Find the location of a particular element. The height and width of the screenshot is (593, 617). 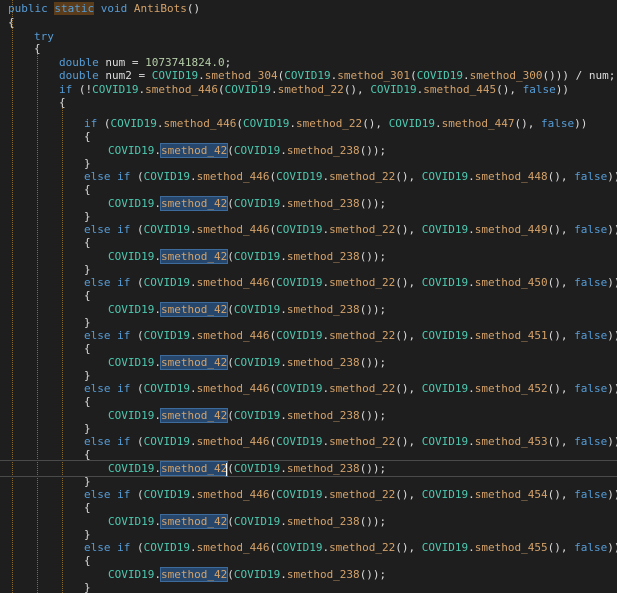

code-line-brace: } is located at coordinates (308, 586).